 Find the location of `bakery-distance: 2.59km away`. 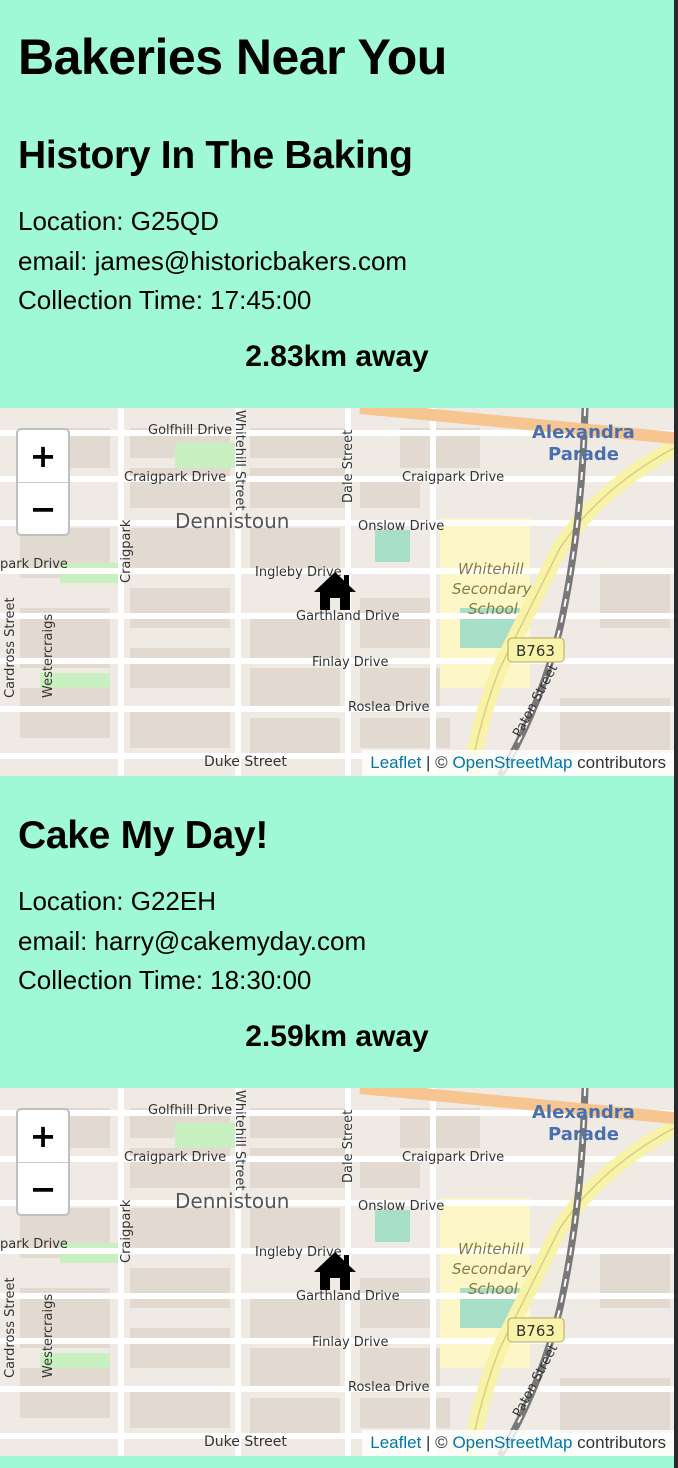

bakery-distance: 2.59km away is located at coordinates (337, 1036).